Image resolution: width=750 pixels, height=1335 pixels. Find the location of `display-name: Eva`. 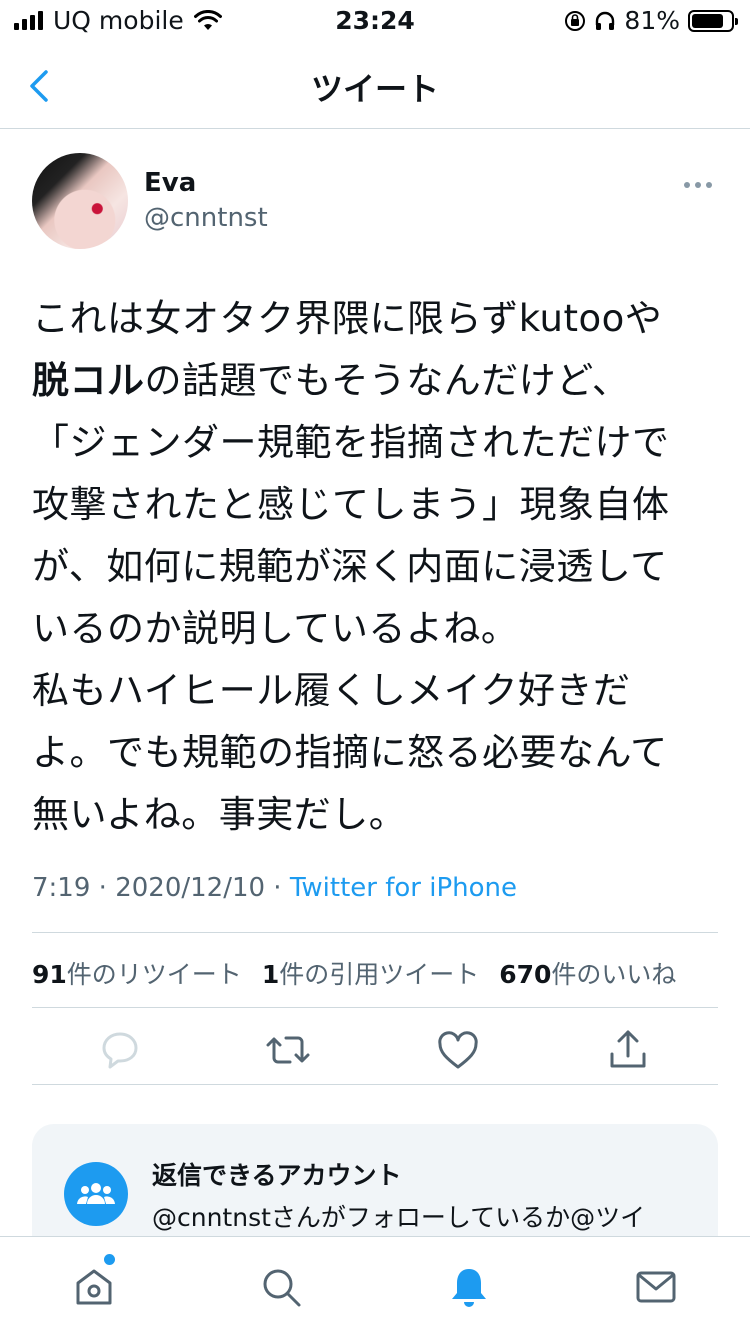

display-name: Eva is located at coordinates (170, 183).